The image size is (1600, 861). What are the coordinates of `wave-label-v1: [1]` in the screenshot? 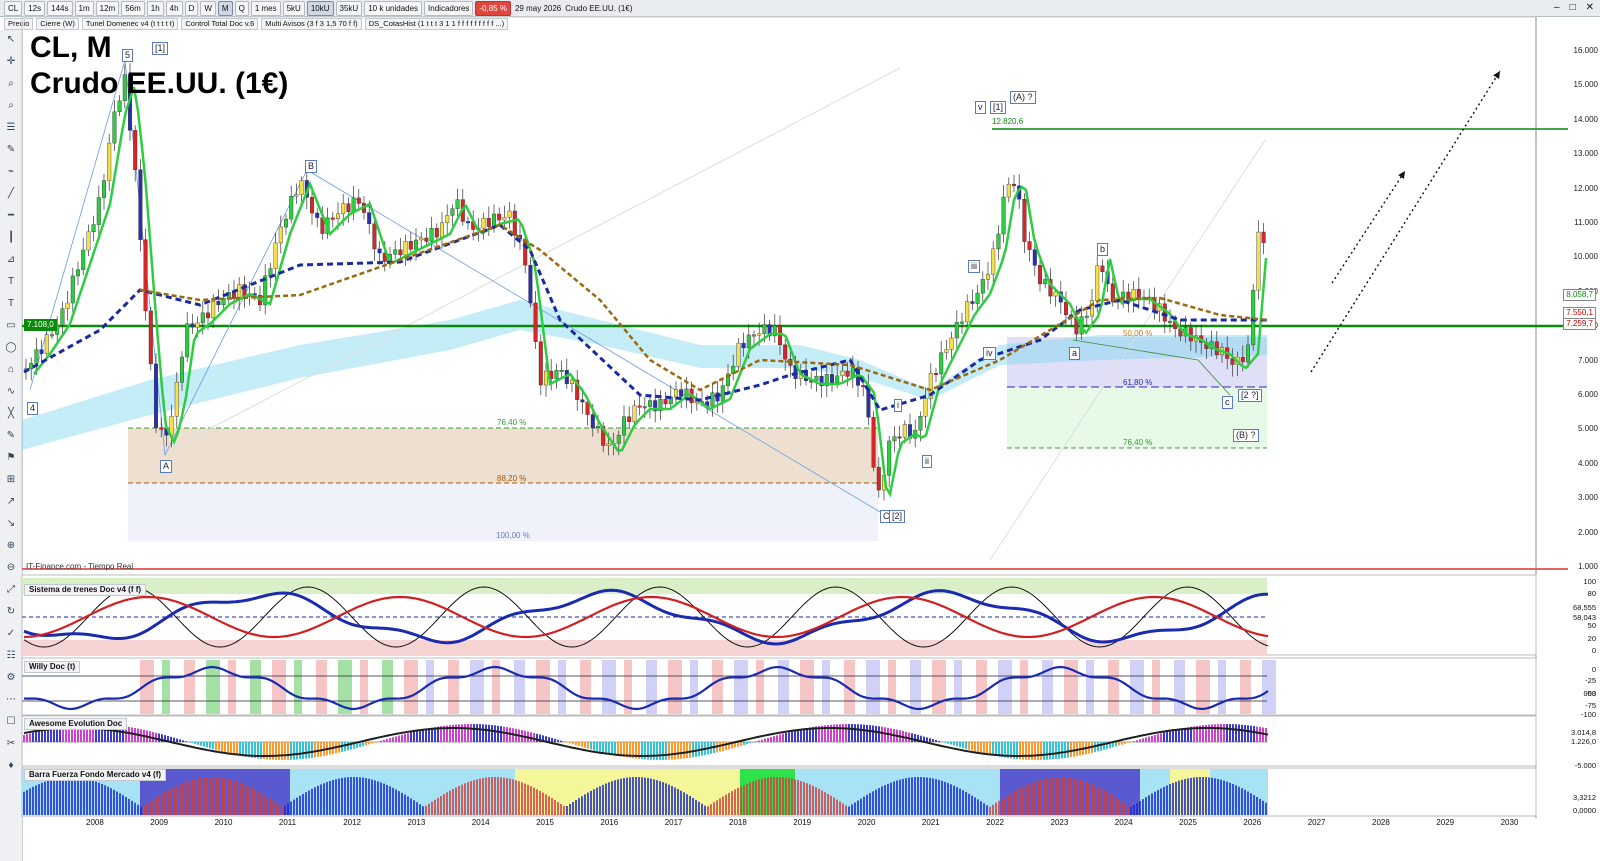 It's located at (998, 107).